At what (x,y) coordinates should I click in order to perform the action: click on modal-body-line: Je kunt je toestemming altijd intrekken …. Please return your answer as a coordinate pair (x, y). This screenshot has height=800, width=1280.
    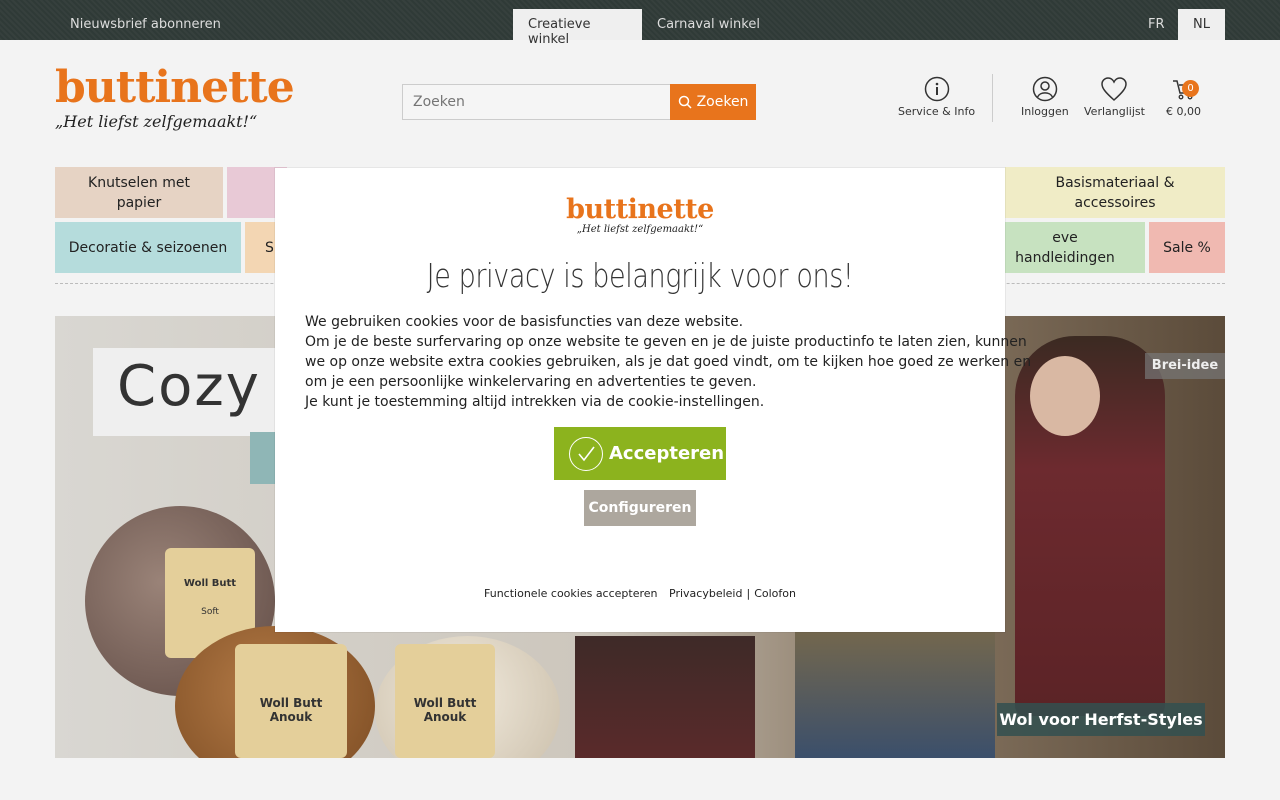
    Looking at the image, I should click on (535, 402).